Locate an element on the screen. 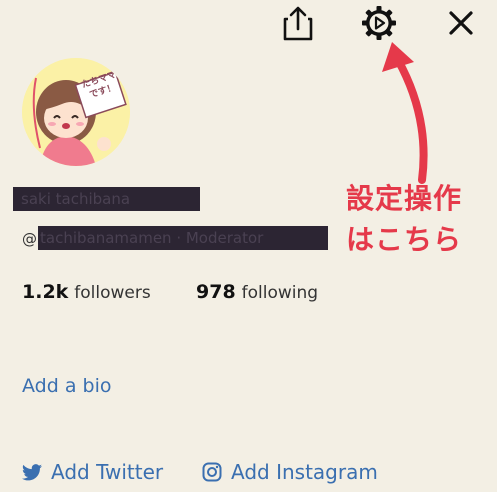 The image size is (497, 492). followers-stat: 1.2k followers is located at coordinates (86, 292).